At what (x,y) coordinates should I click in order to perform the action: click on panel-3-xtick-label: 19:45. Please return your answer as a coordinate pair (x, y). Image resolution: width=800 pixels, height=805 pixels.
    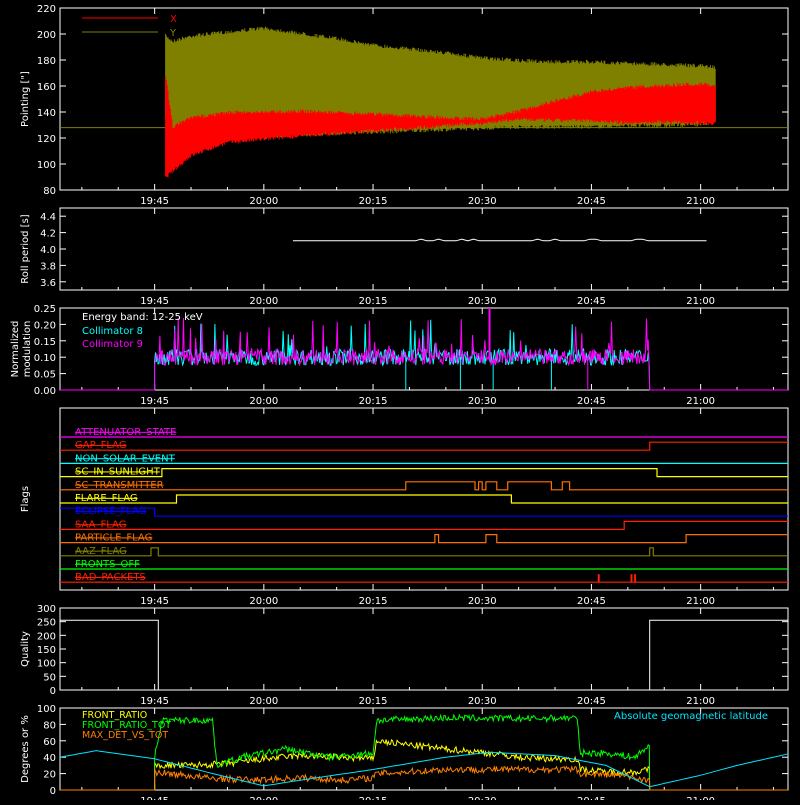
    Looking at the image, I should click on (154, 601).